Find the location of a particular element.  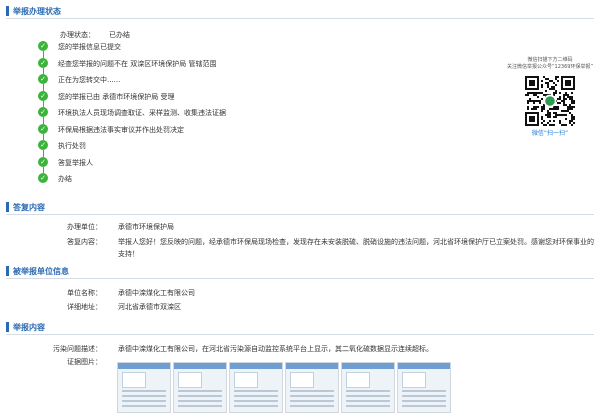

reply-unit-value: 承德市环境保护局 is located at coordinates (146, 227).